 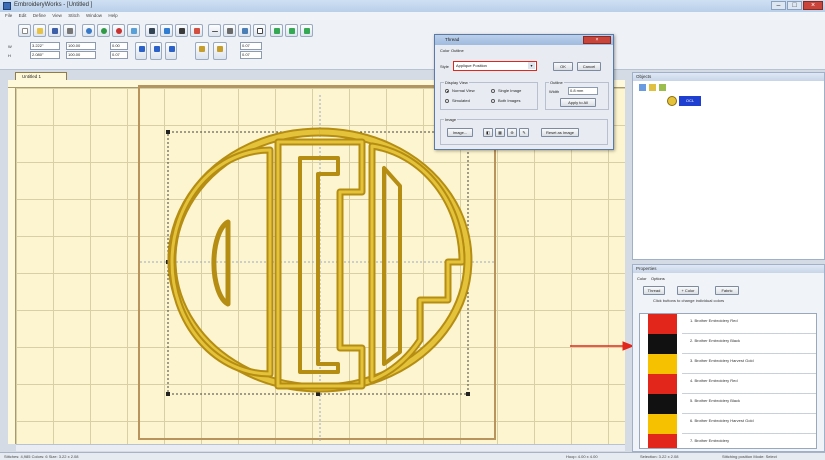 I want to click on thread-name: 6. Brother Embroidery Harvest Gold, so click(x=722, y=420).